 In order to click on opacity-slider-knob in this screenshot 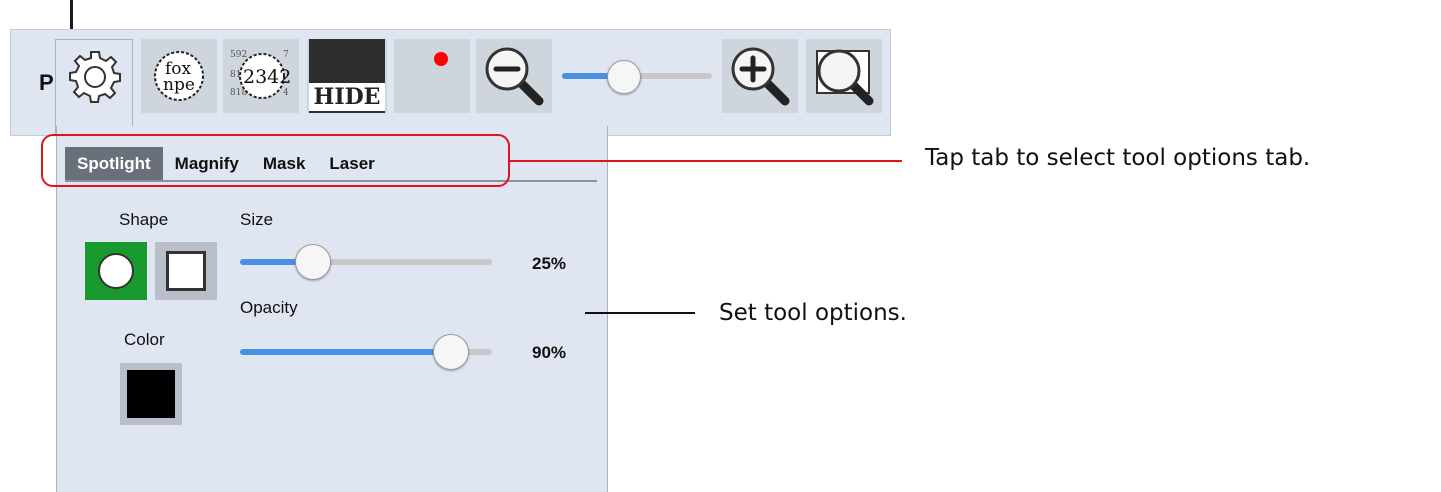, I will do `click(451, 352)`.